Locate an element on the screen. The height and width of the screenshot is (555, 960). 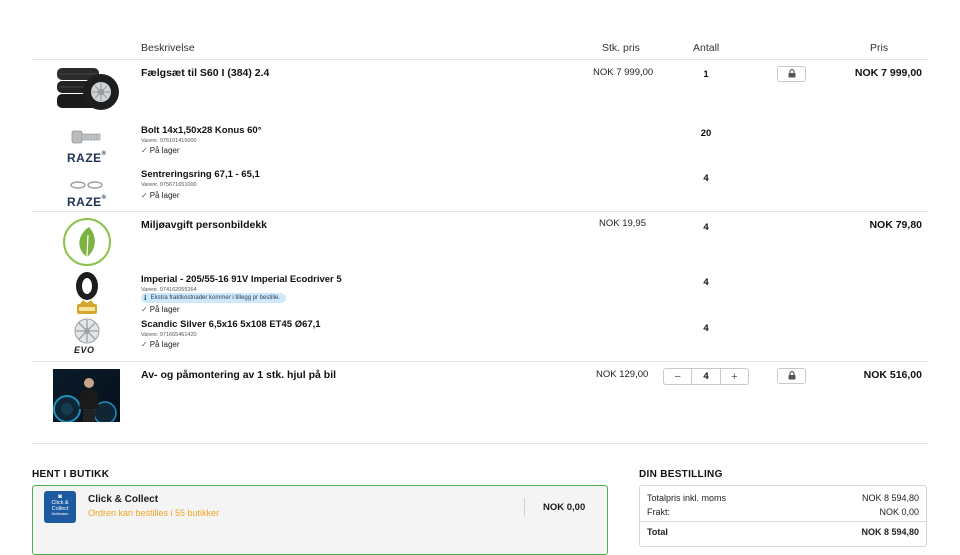
item-total-environmental-fee: NOK 79,80 is located at coordinates (895, 225).